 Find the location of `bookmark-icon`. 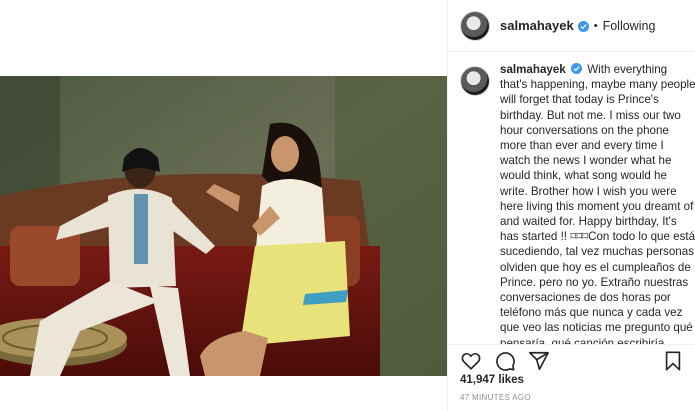

bookmark-icon is located at coordinates (673, 361).